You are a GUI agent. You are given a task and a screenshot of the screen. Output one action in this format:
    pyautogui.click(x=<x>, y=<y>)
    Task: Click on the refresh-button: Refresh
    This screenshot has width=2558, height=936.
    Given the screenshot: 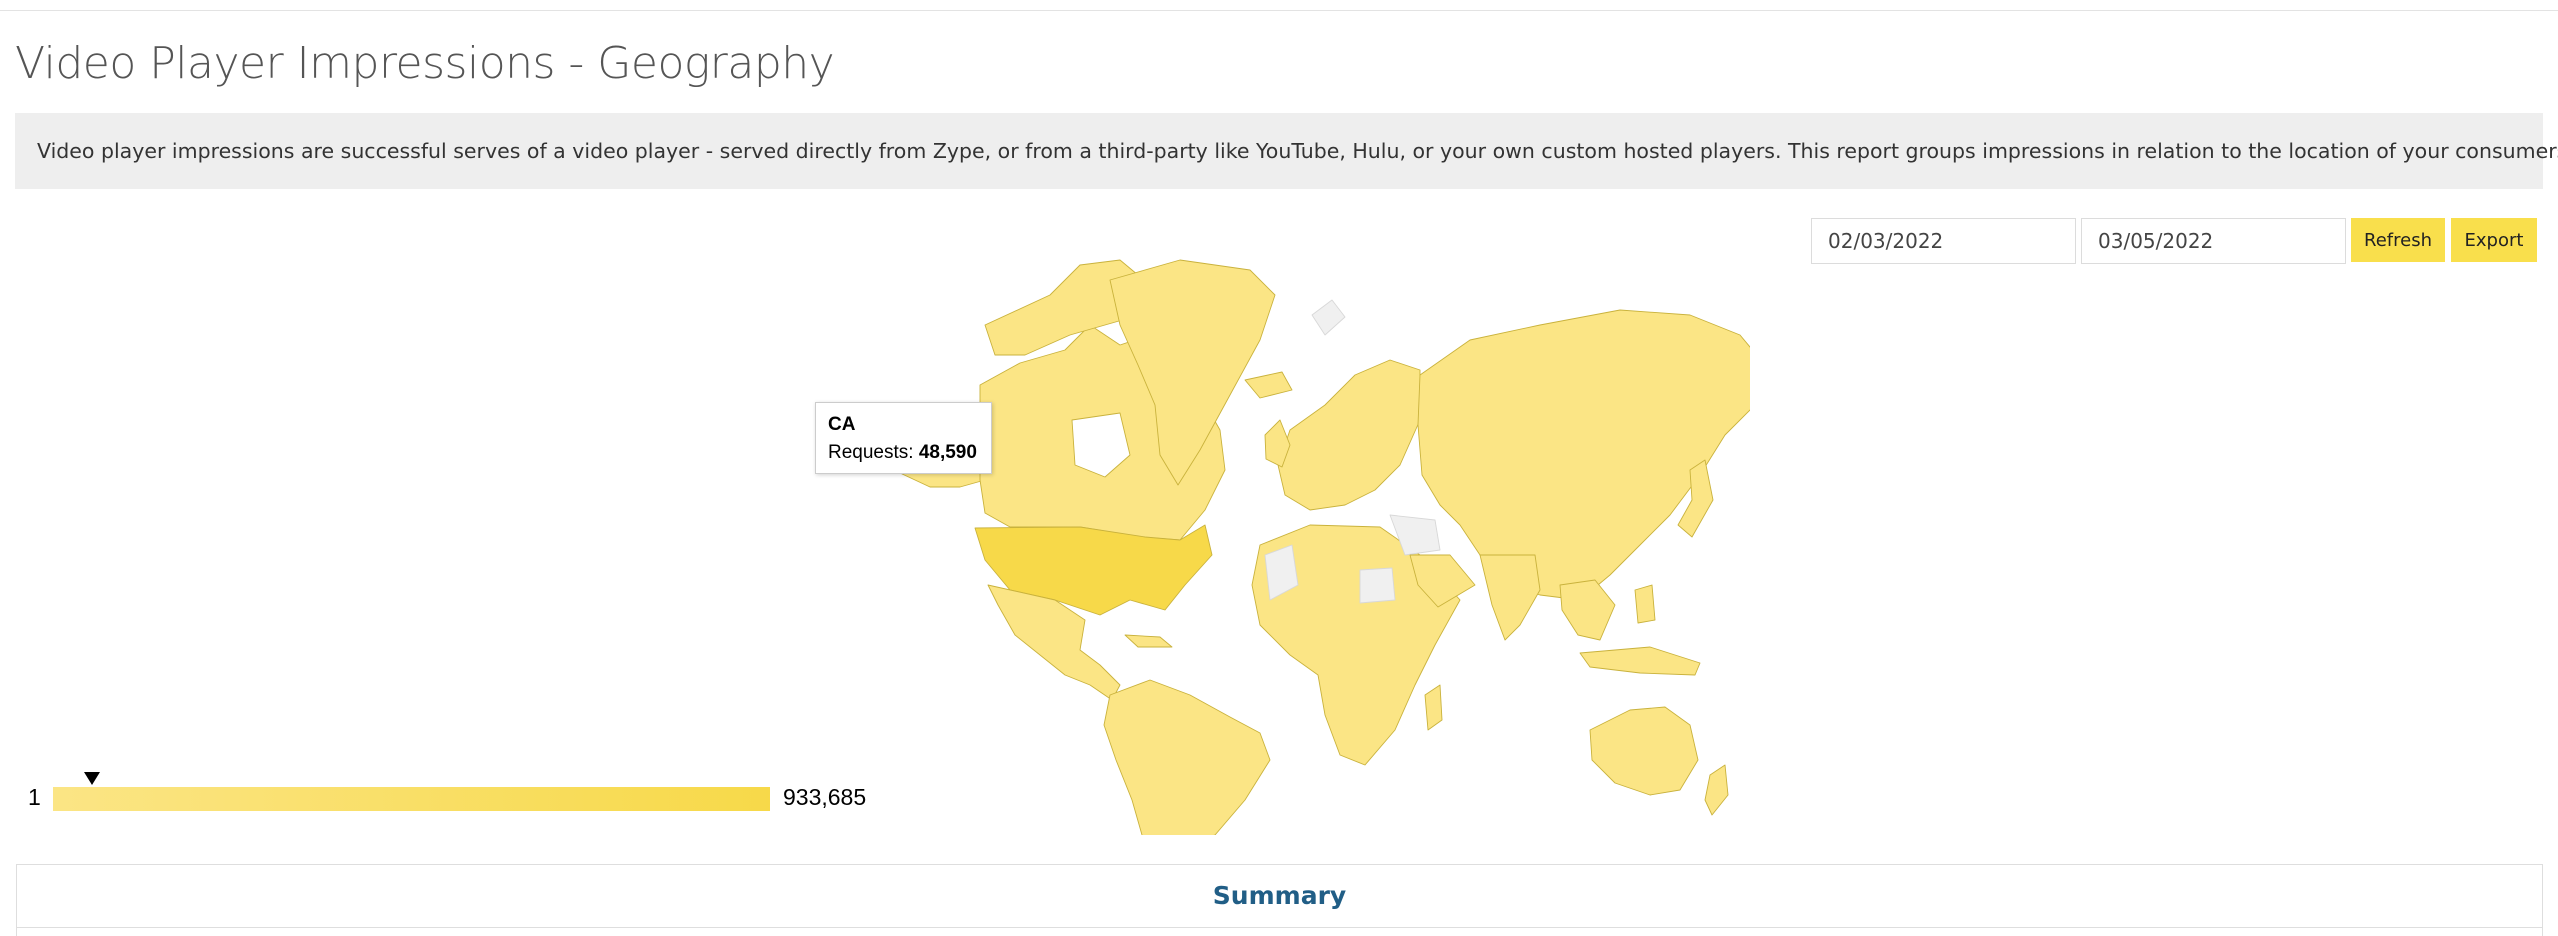 What is the action you would take?
    pyautogui.click(x=2398, y=240)
    